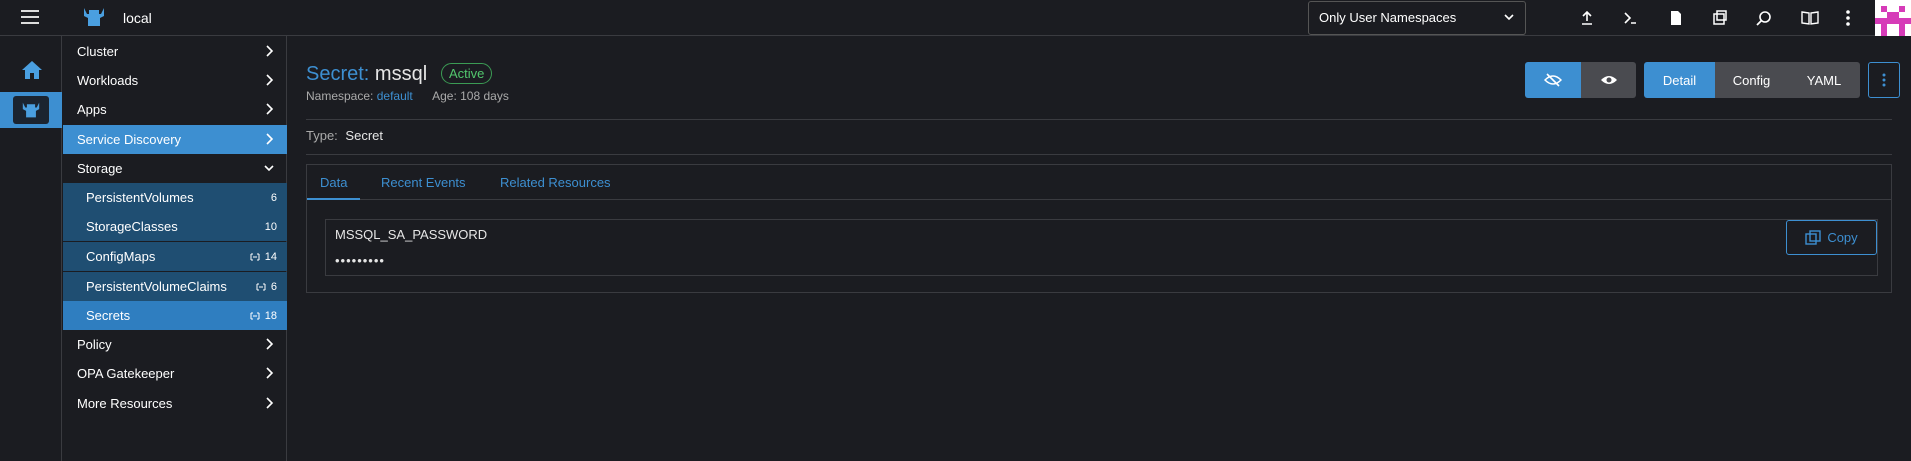  Describe the element at coordinates (270, 227) in the screenshot. I see `item-count: 10` at that location.